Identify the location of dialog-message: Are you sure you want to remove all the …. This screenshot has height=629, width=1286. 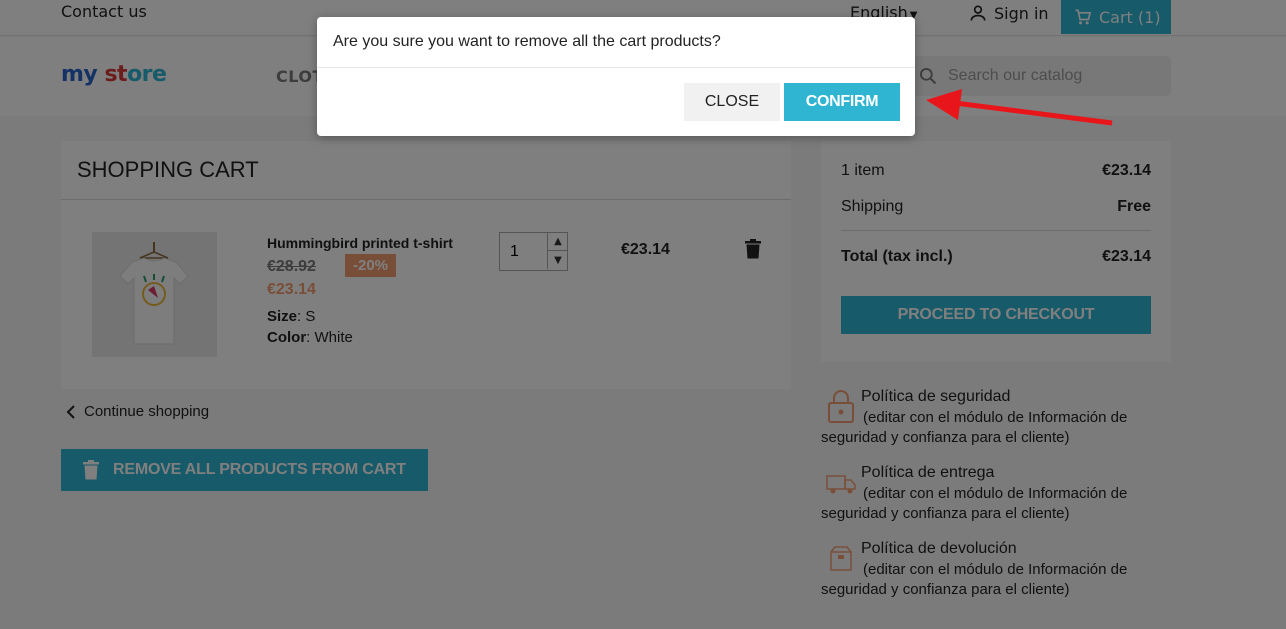
(527, 41).